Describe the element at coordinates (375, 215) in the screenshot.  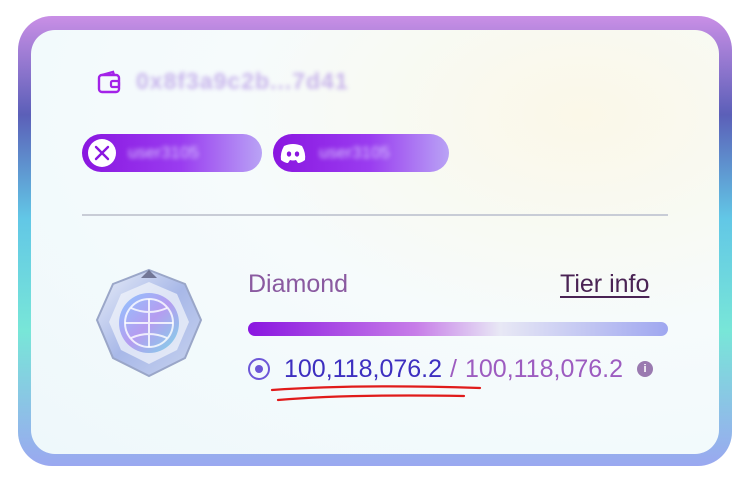
I see `divider` at that location.